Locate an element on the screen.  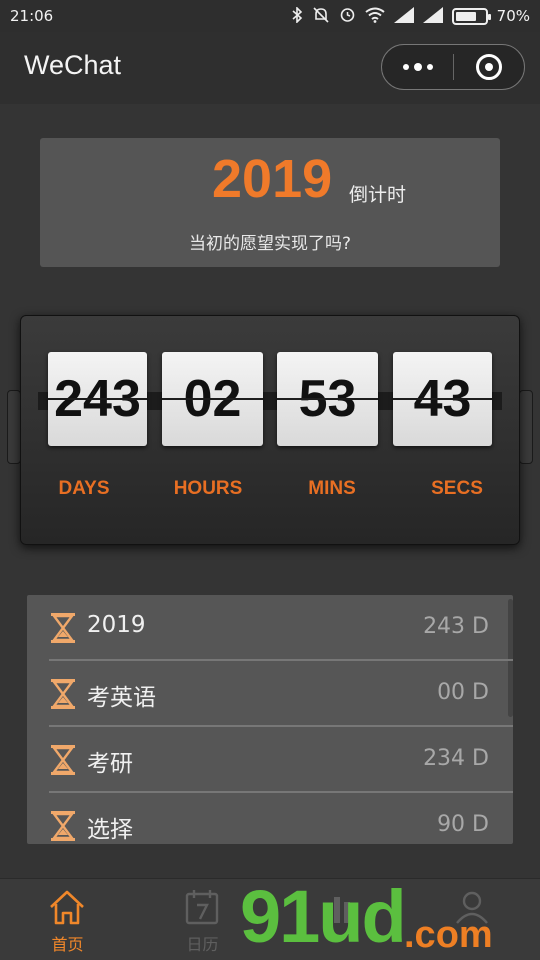
secs-label: SECS is located at coordinates (457, 488).